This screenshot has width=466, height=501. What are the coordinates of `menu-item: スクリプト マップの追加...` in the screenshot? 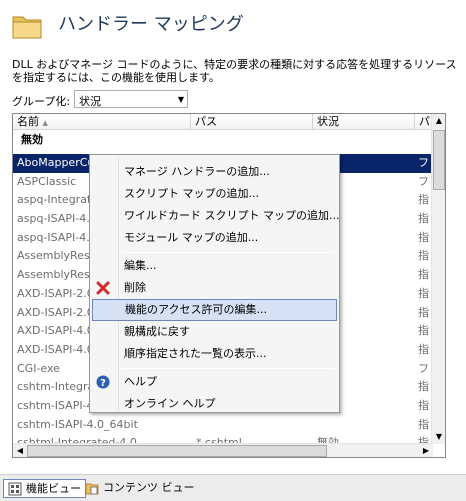 It's located at (214, 194).